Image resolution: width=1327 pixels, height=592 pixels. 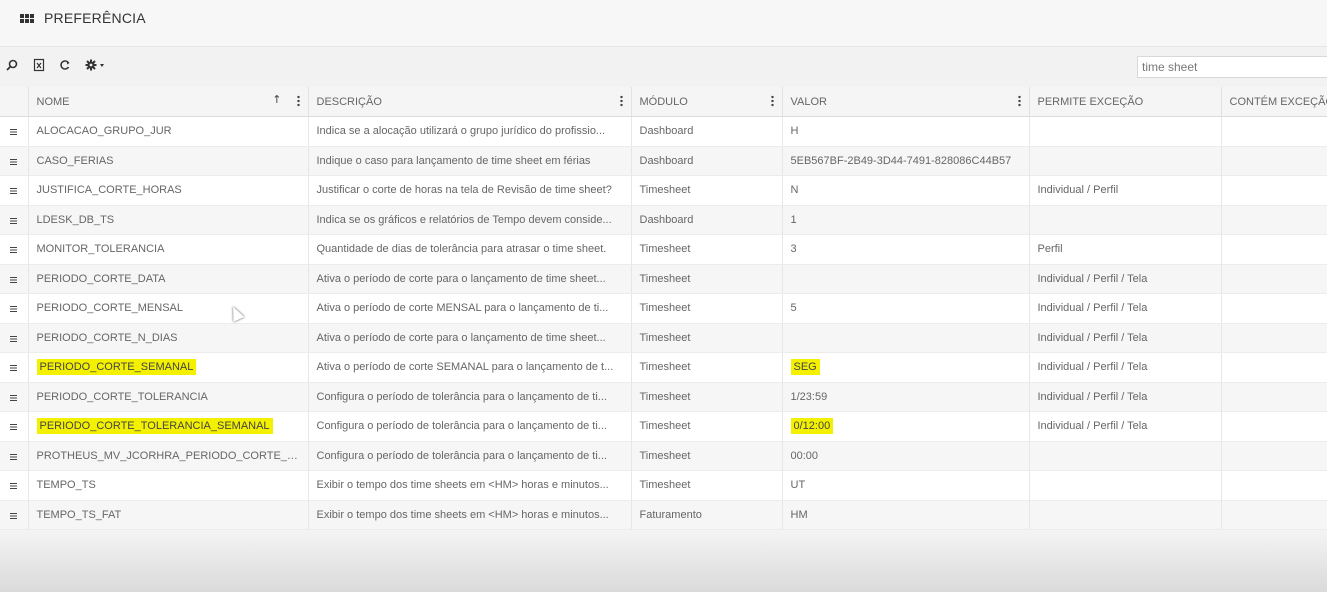 I want to click on cell-nome: TEMPO_TS_FAT, so click(x=168, y=515).